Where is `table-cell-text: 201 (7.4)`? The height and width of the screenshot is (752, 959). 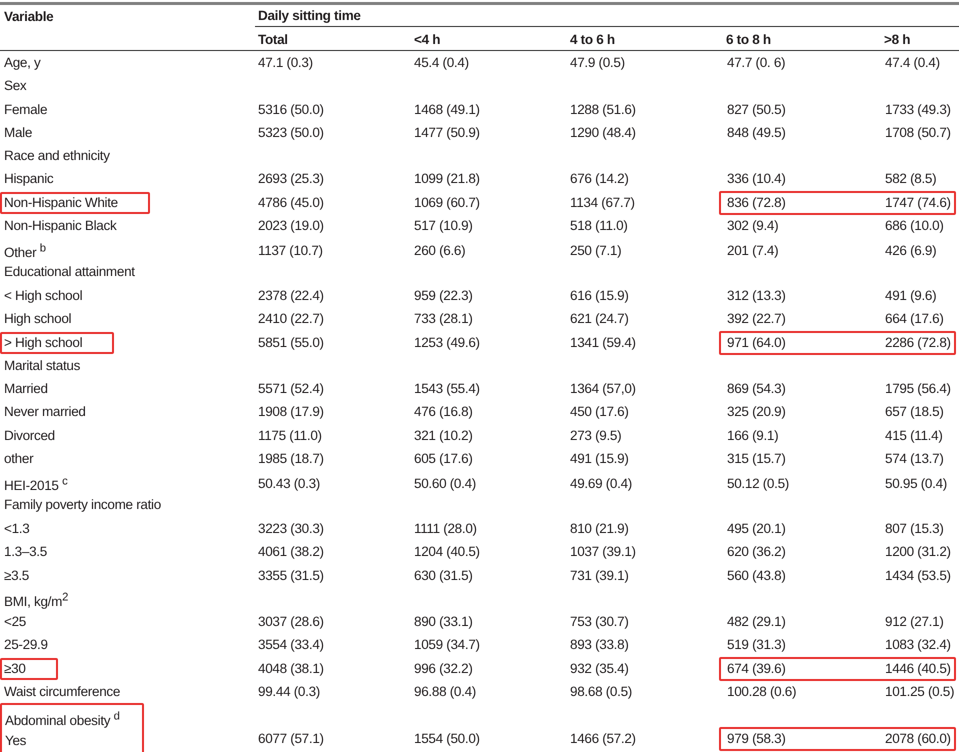
table-cell-text: 201 (7.4) is located at coordinates (753, 251).